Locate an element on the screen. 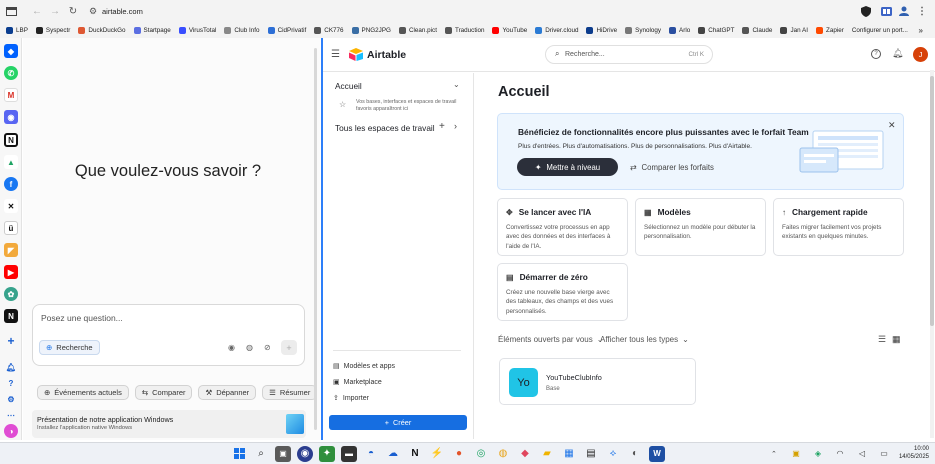 This screenshot has height=464, width=935. list-view-icon: ☰ is located at coordinates (882, 339).